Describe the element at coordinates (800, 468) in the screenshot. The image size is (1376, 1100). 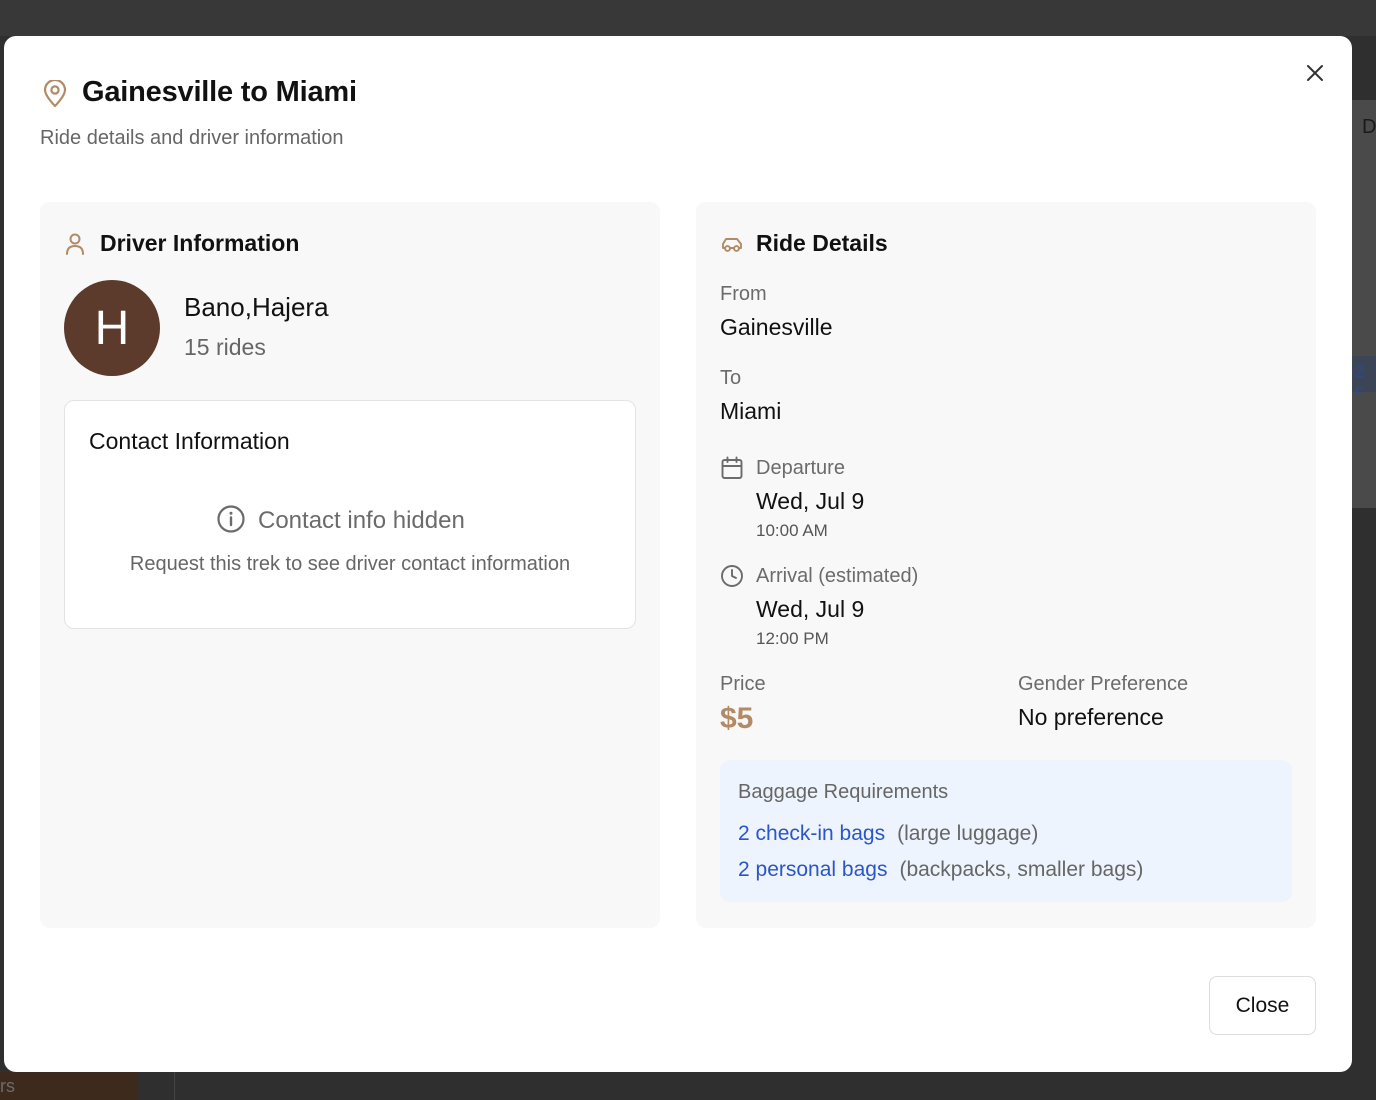
I see `departure-label: Departure` at that location.